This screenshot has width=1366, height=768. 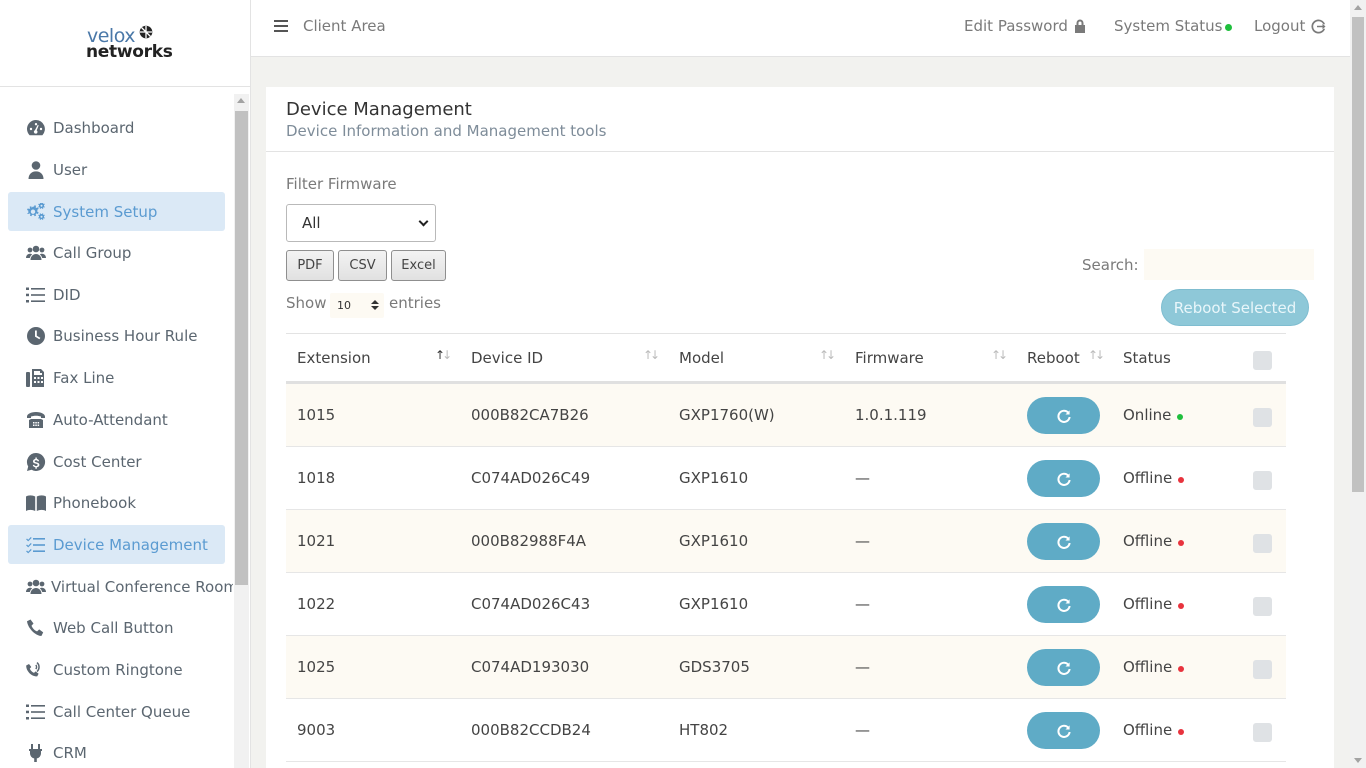 I want to click on sidebar-item-call-center-queue: Call Center Queue, so click(x=116, y=711).